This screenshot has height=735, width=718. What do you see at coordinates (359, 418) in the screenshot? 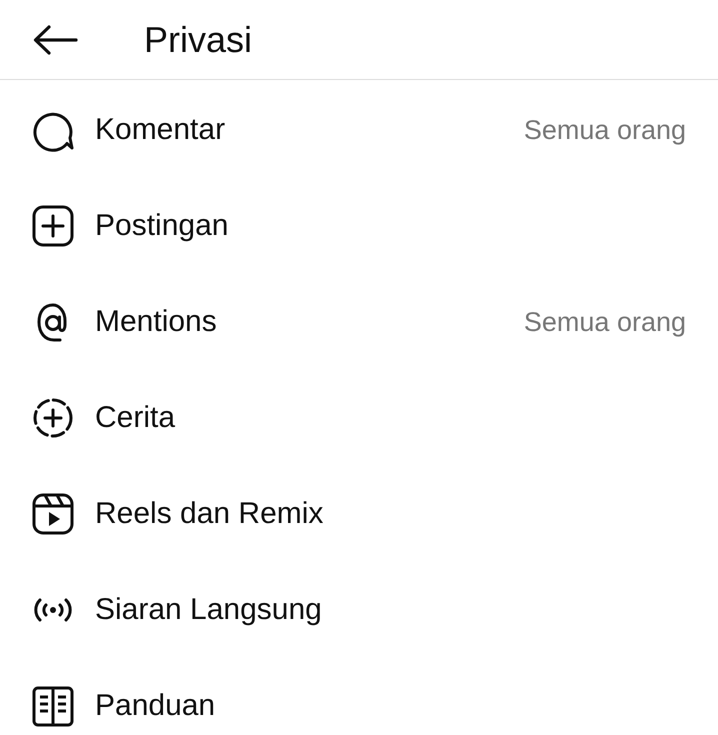
I see `settings-item: Cerita` at bounding box center [359, 418].